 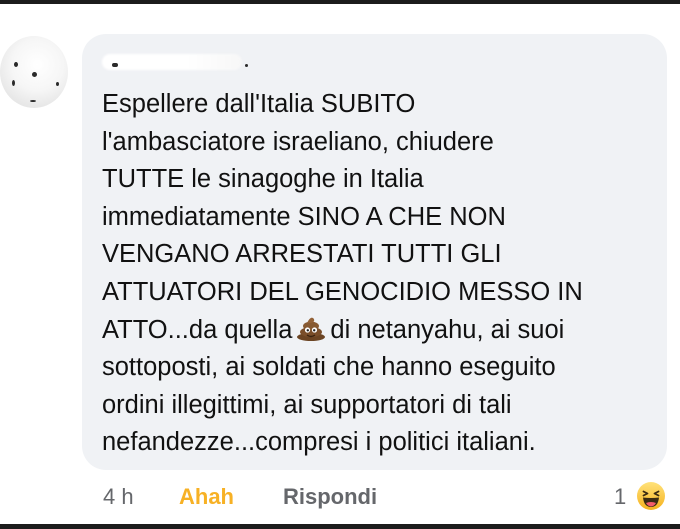 What do you see at coordinates (620, 497) in the screenshot?
I see `reaction-count: 1` at bounding box center [620, 497].